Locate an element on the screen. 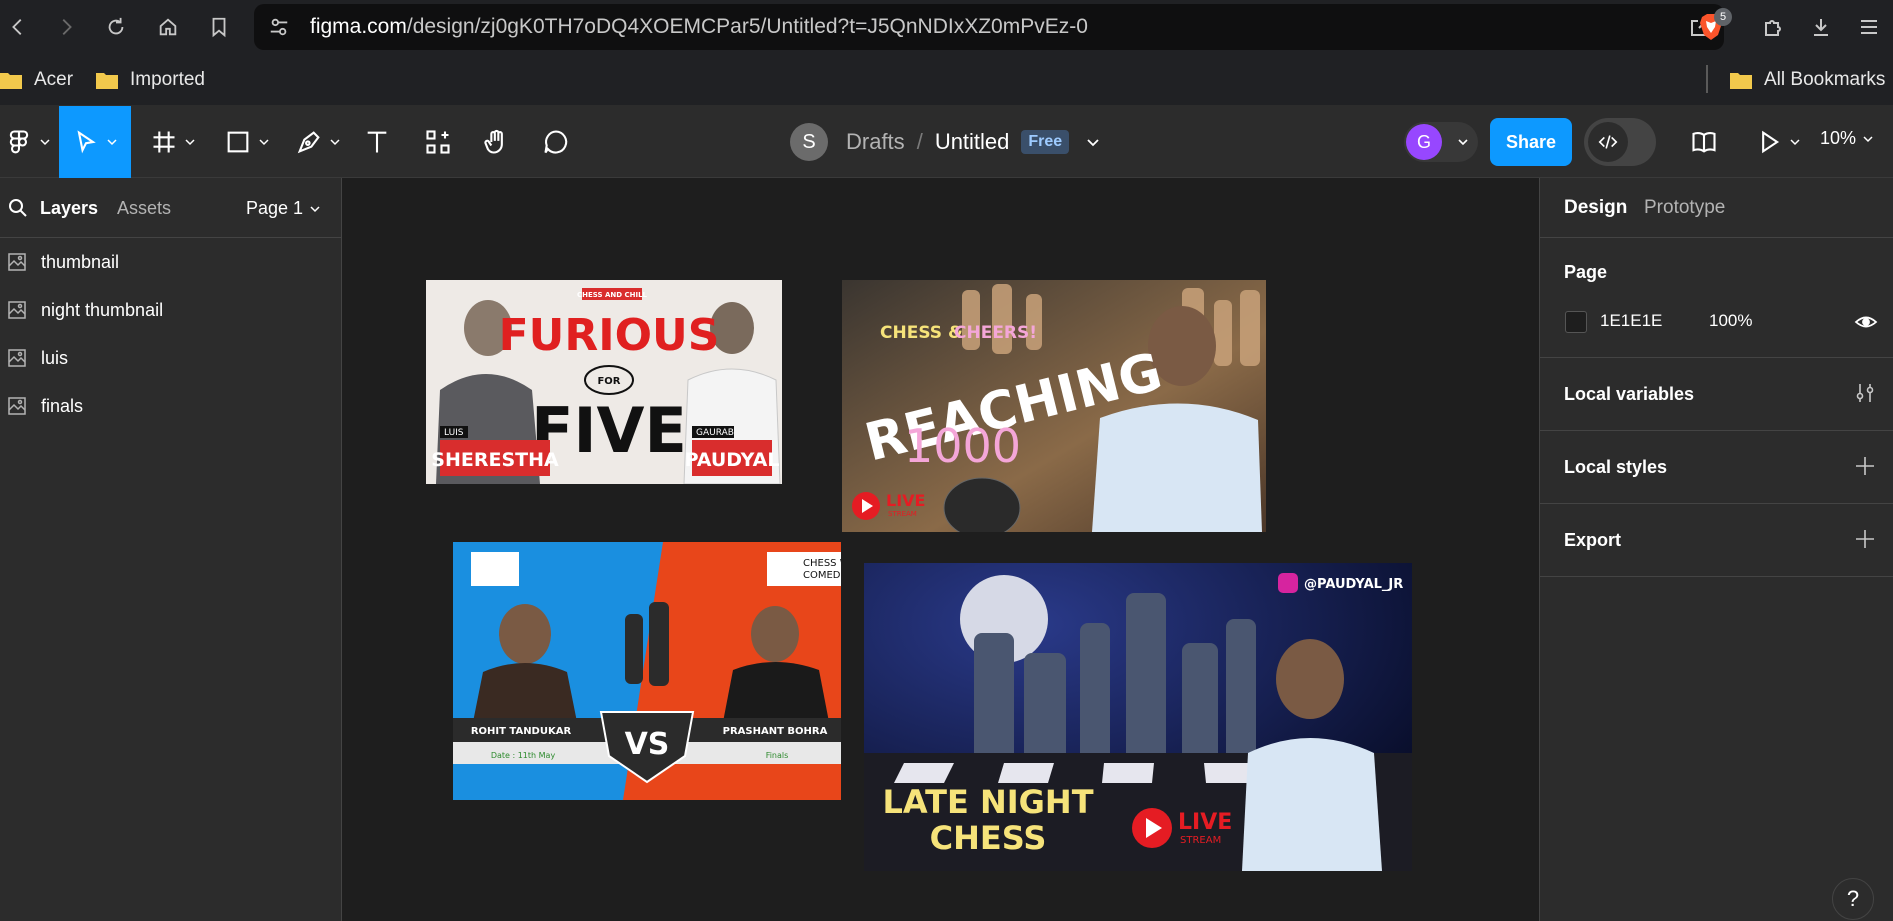 This screenshot has width=1893, height=921. tab-prototype: Prototype is located at coordinates (1684, 208).